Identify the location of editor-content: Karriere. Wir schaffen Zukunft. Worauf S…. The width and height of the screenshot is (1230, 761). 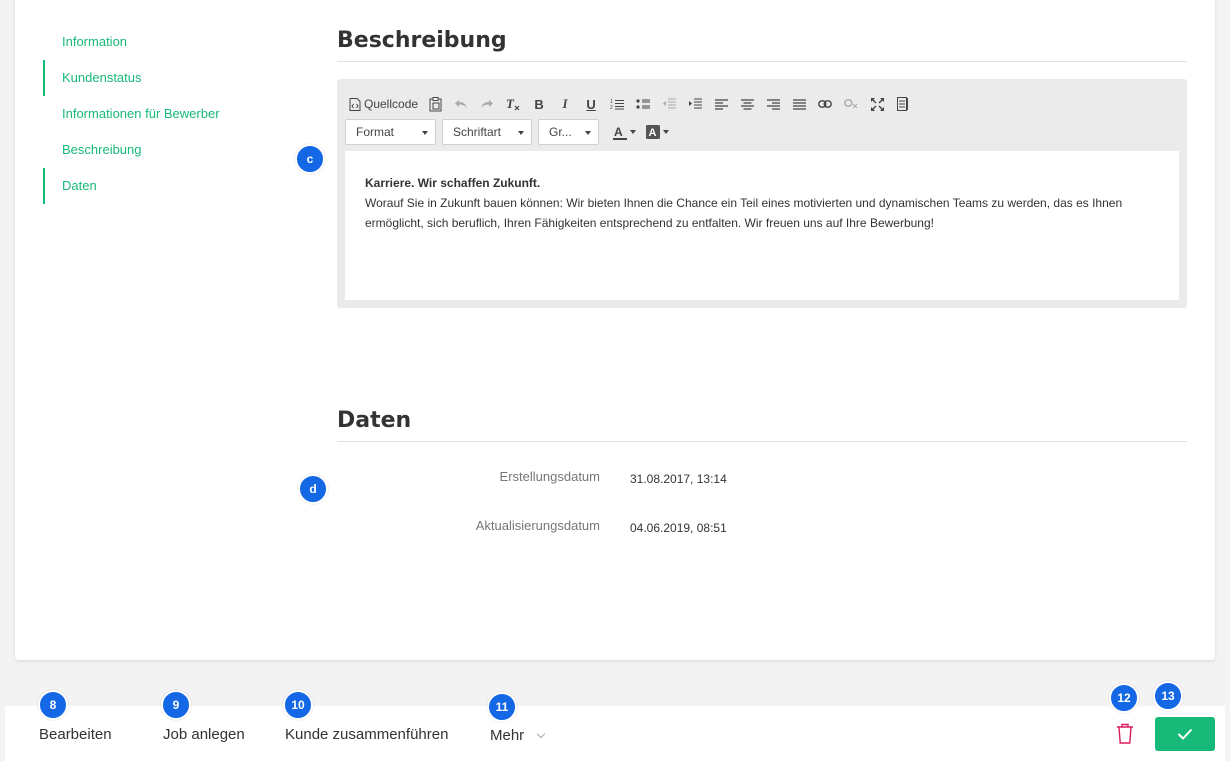
(762, 225).